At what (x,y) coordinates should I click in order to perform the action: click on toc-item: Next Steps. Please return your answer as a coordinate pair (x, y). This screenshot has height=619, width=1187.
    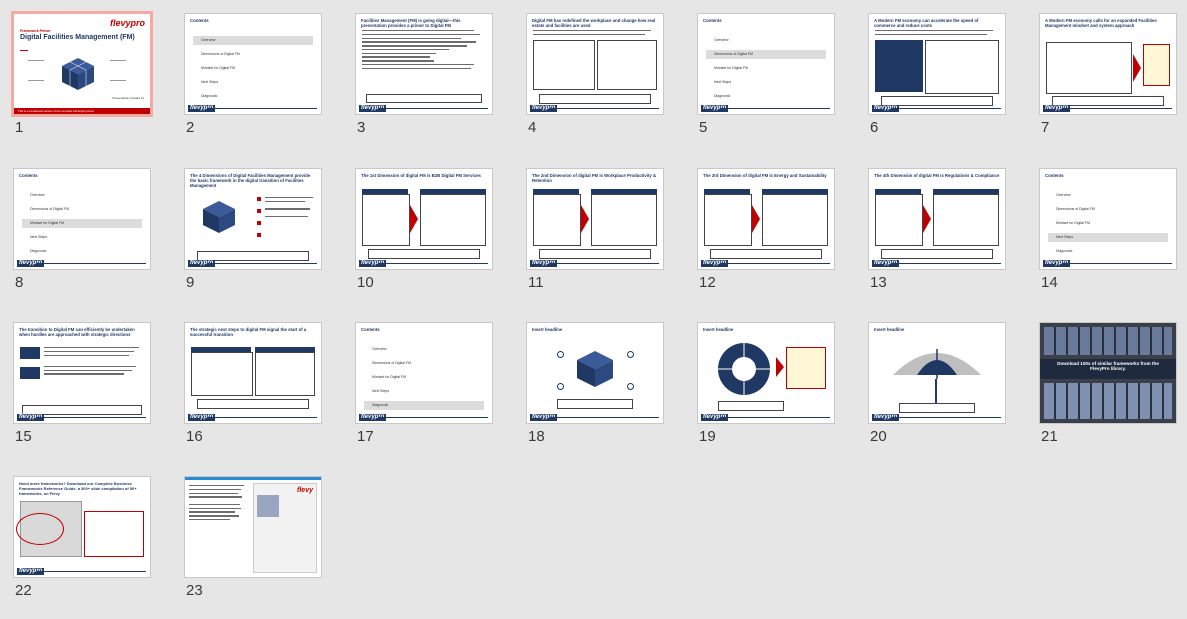
    Looking at the image, I should click on (381, 391).